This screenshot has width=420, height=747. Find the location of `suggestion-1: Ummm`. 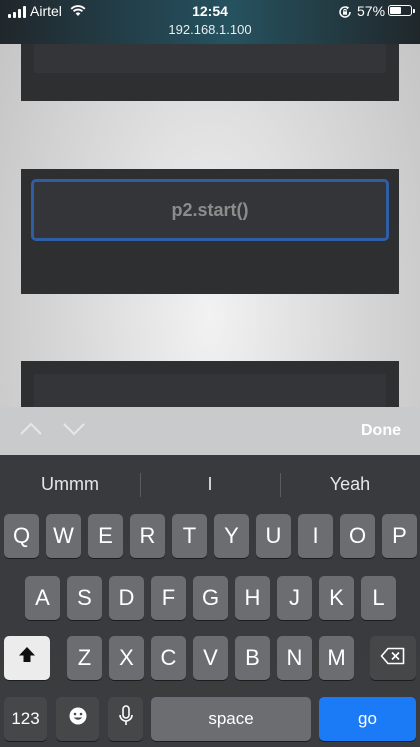

suggestion-1: Ummm is located at coordinates (70, 484).